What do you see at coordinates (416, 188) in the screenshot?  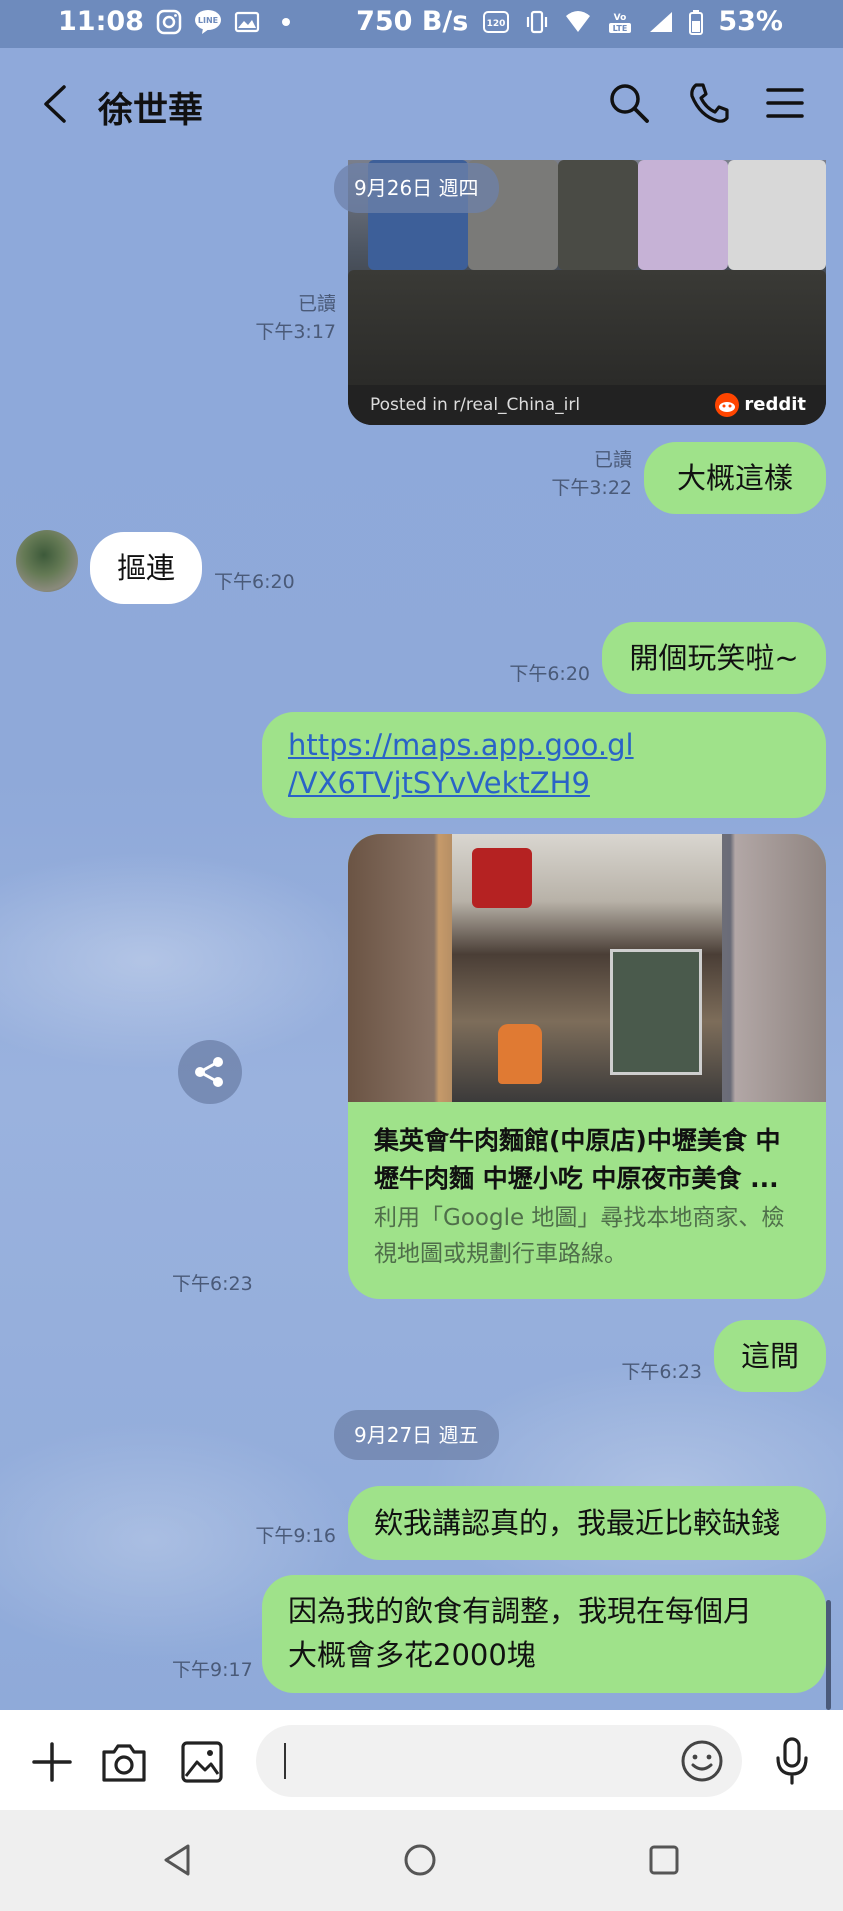 I see `date-separator: 9月26日 週四` at bounding box center [416, 188].